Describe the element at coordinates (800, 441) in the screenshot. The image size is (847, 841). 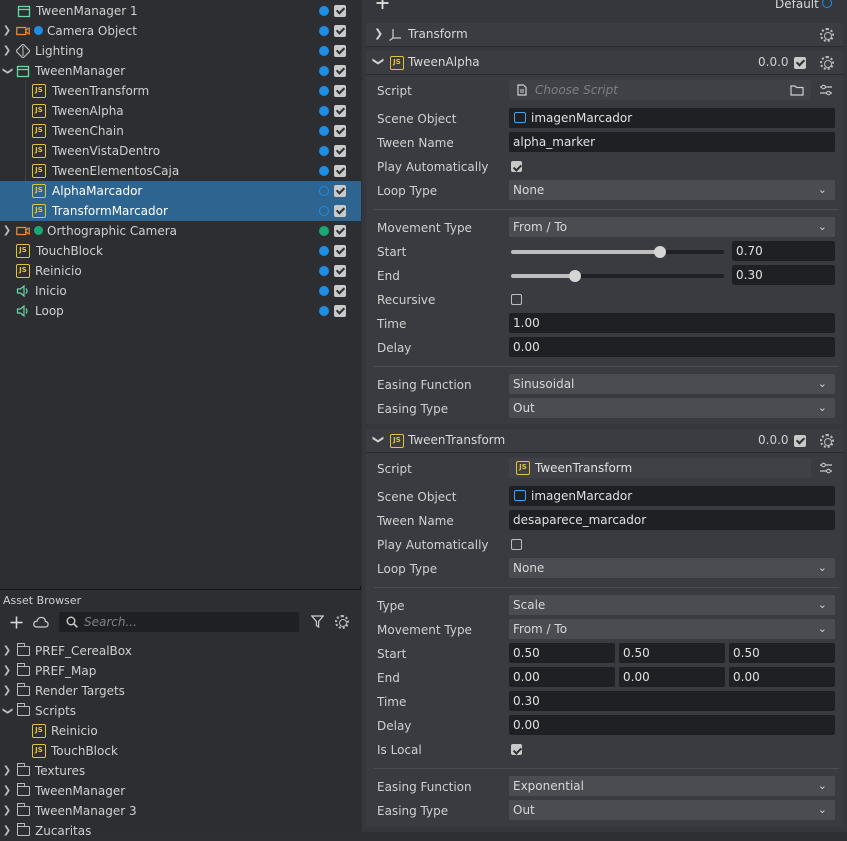
I see `component-enabled-checkbox` at that location.